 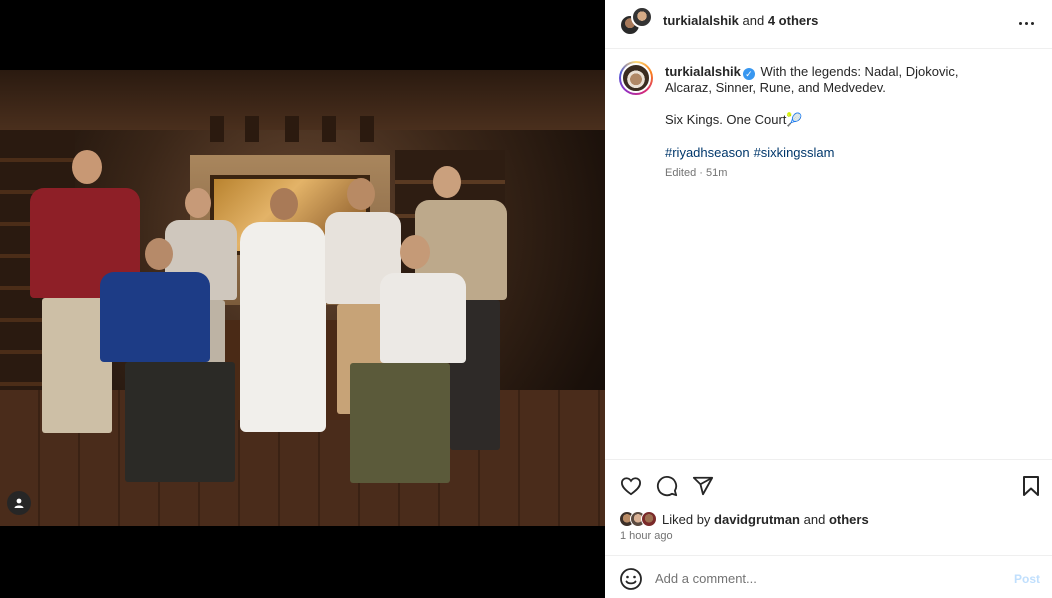 I want to click on post-owner-title: turkialalshik and 4 others, so click(x=740, y=20).